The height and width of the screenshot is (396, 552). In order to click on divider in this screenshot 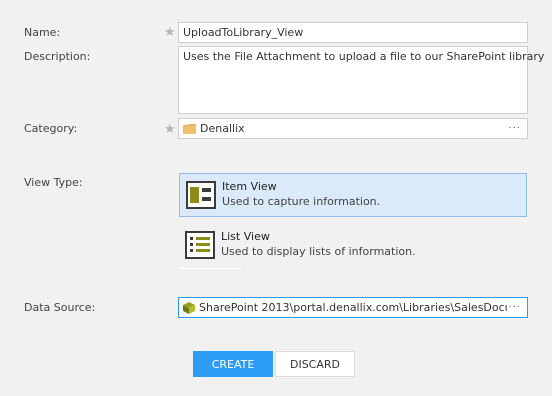, I will do `click(211, 268)`.